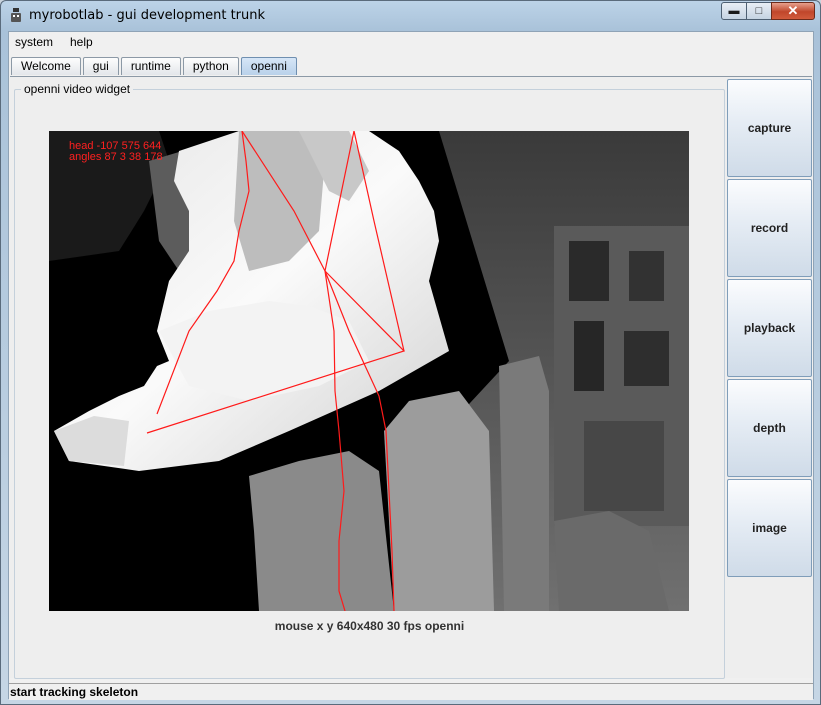 This screenshot has height=705, width=821. I want to click on video-widget-title: openni video widget, so click(77, 89).